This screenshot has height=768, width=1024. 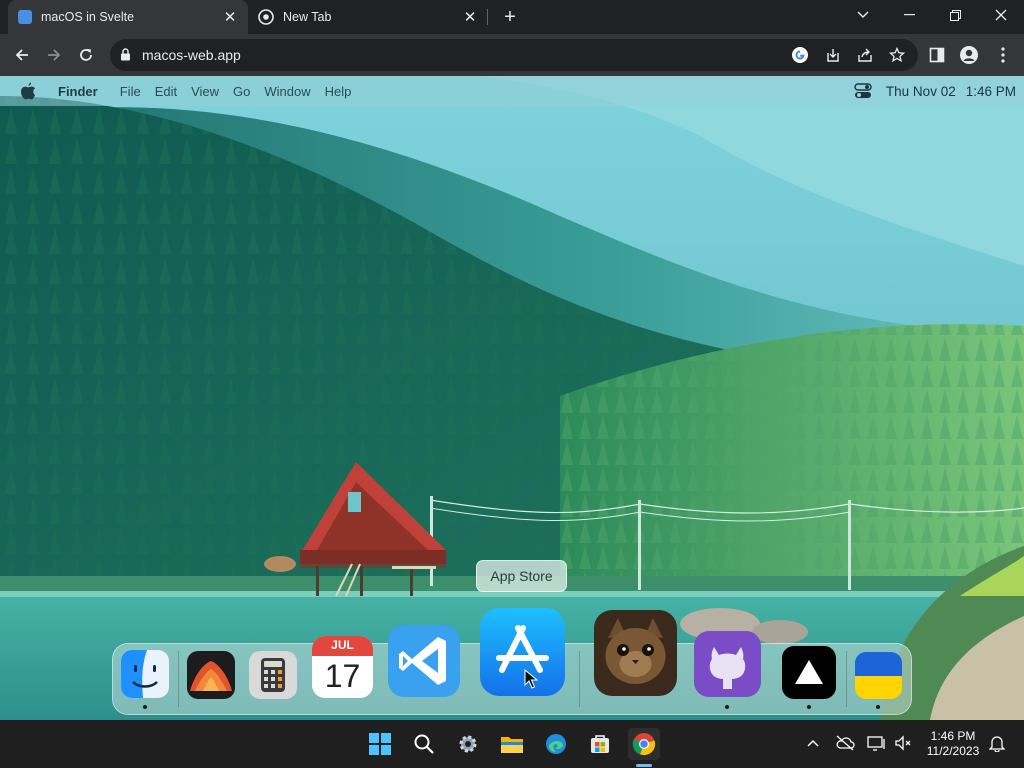 What do you see at coordinates (909, 15) in the screenshot?
I see `minimize-button` at bounding box center [909, 15].